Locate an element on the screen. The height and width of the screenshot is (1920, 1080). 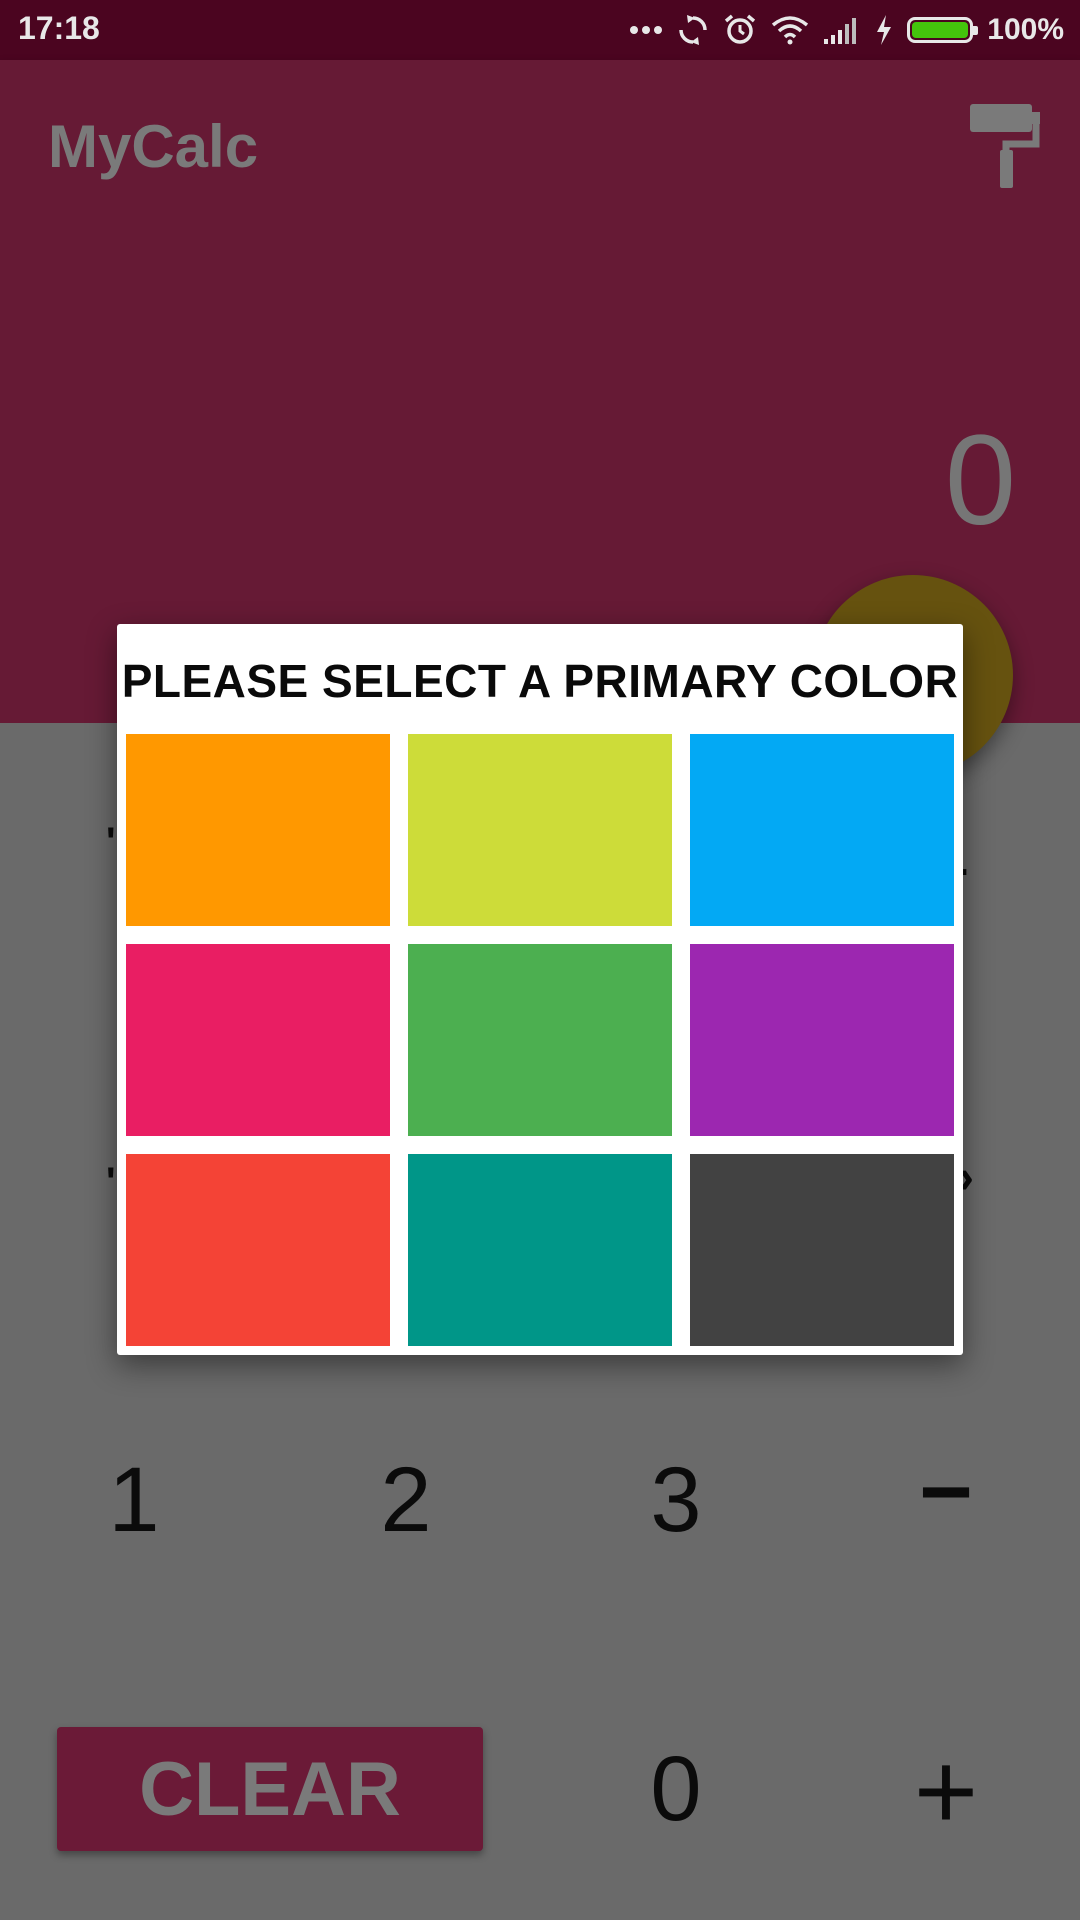
key-minus: − is located at coordinates (946, 1492).